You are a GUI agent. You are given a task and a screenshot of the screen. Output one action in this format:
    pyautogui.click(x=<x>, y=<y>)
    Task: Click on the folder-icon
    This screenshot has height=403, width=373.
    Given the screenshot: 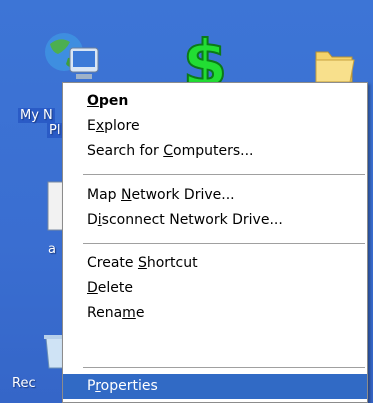 What is the action you would take?
    pyautogui.click(x=334, y=65)
    